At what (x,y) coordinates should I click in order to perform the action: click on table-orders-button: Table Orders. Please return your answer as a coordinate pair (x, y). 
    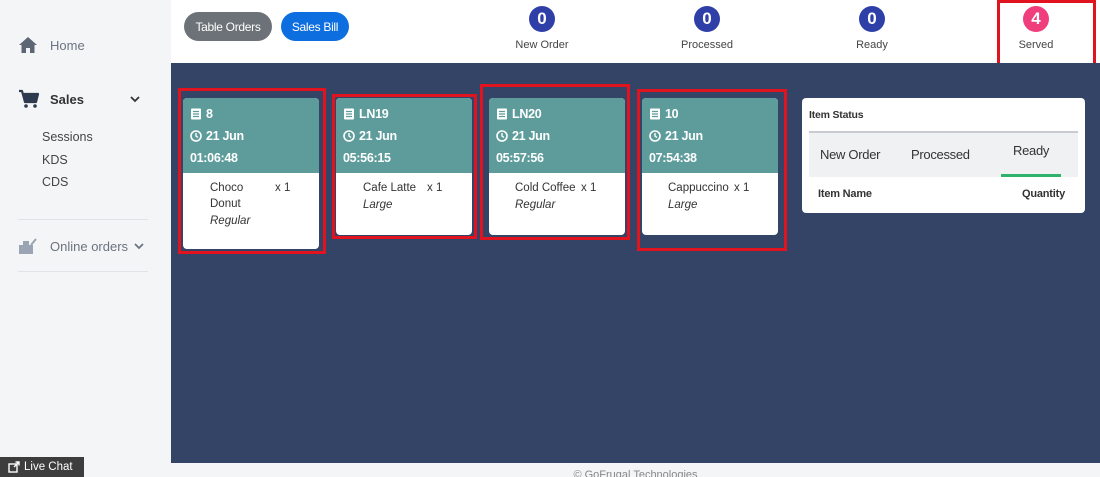
    Looking at the image, I should click on (228, 26).